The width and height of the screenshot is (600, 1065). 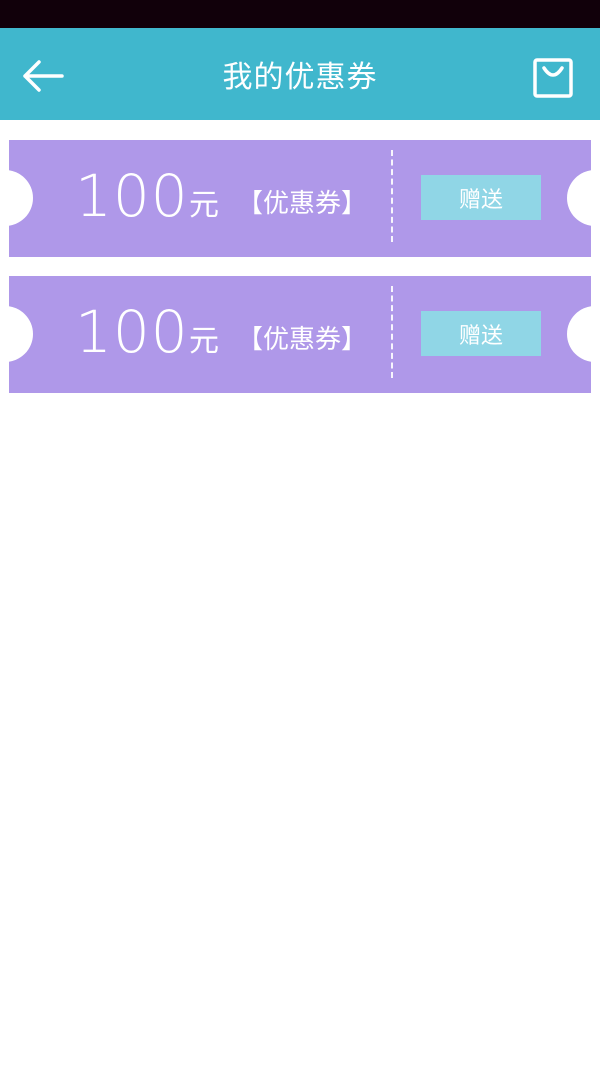 I want to click on arrow-left-icon, so click(x=43, y=76).